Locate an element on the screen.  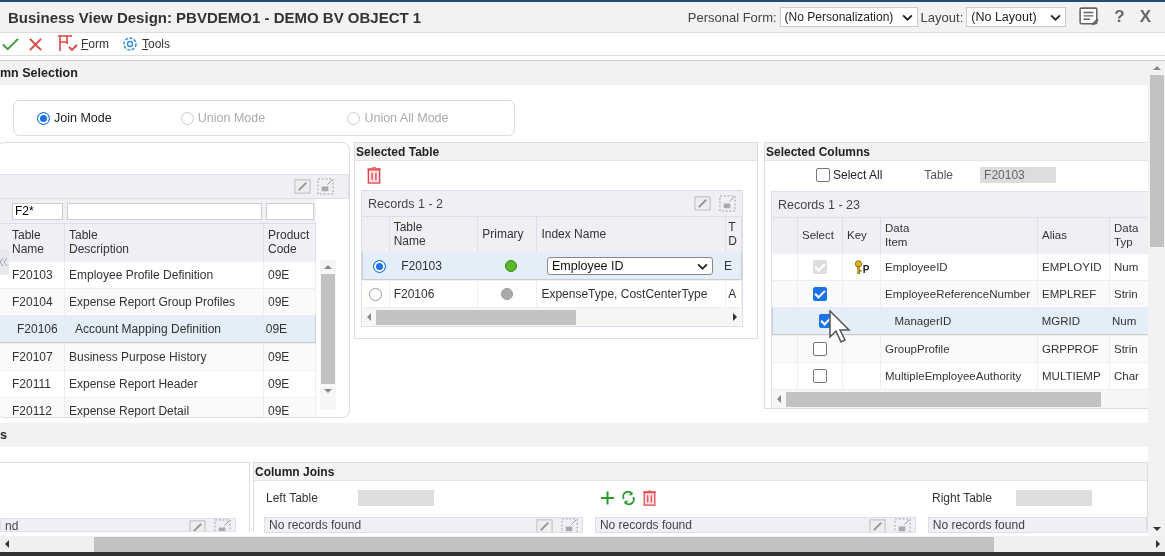
column-header: Product Code is located at coordinates (289, 242).